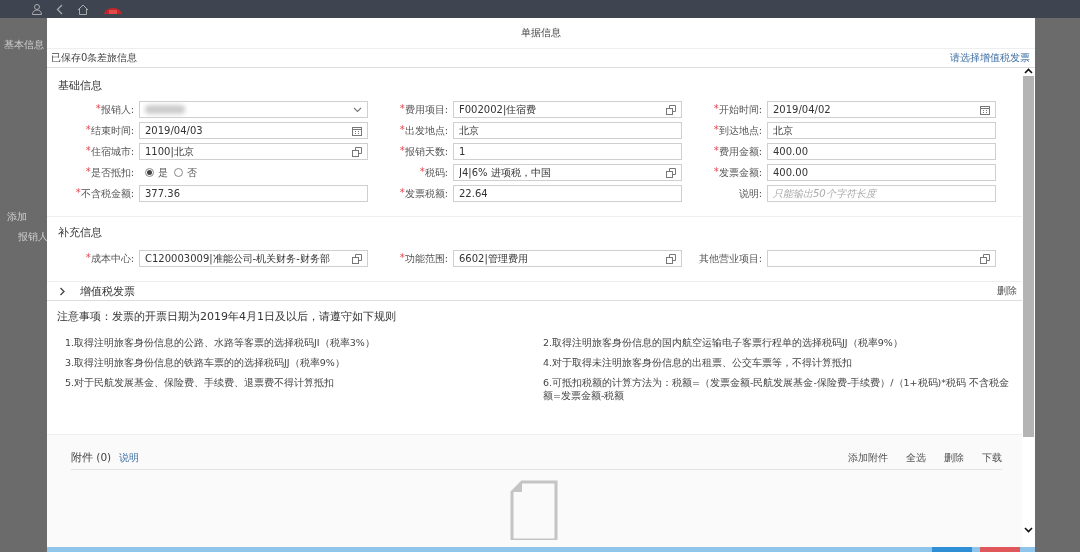 This screenshot has height=552, width=1080. What do you see at coordinates (723, 342) in the screenshot?
I see `notice-item: 2.取得注明旅客身份信息的国内航空运输电子客票行程单的选择税码JJ（税率9%）` at bounding box center [723, 342].